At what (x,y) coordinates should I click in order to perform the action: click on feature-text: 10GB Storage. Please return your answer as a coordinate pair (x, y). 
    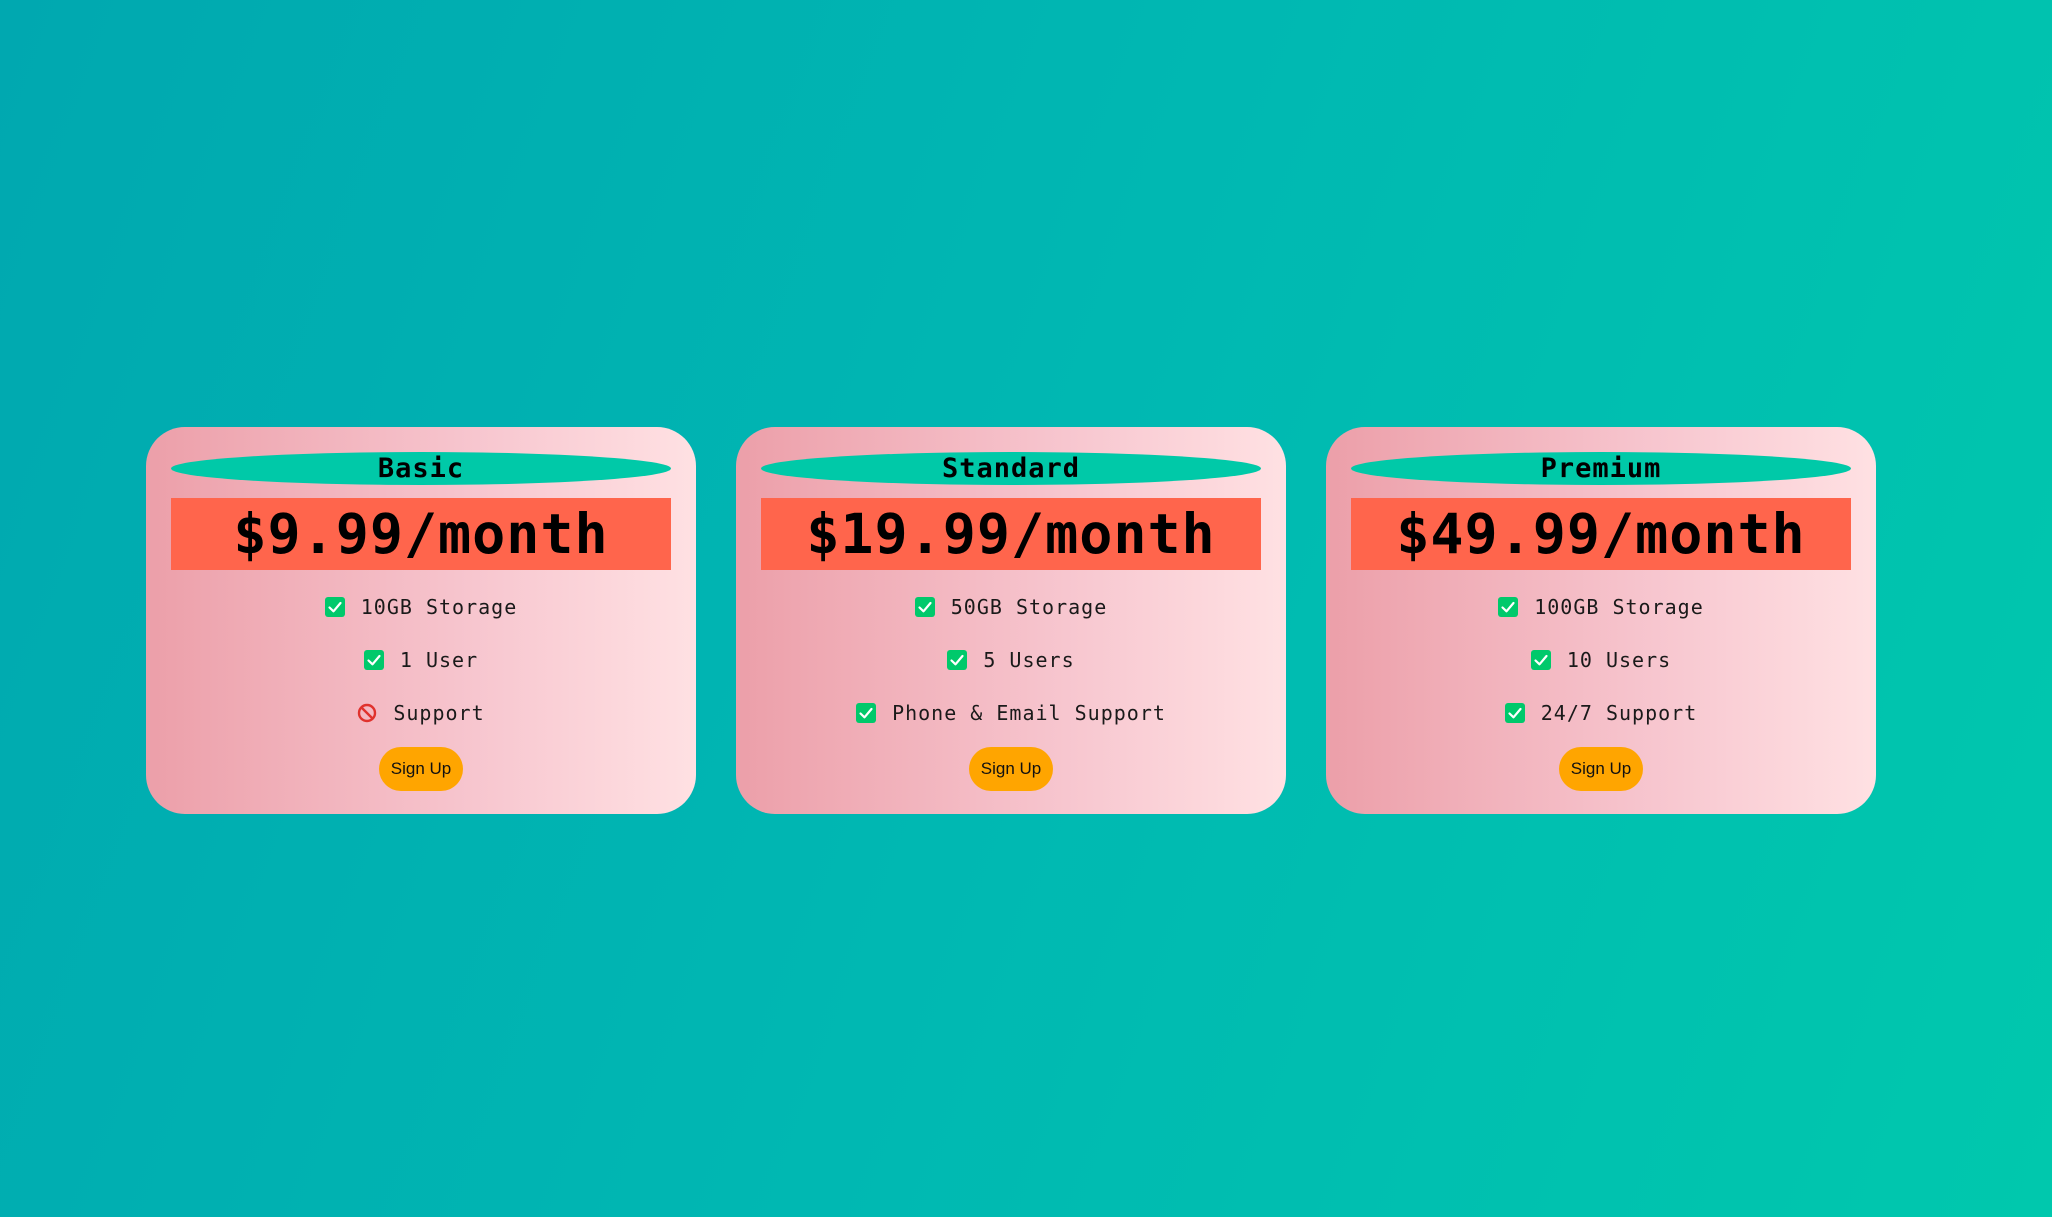
    Looking at the image, I should click on (439, 606).